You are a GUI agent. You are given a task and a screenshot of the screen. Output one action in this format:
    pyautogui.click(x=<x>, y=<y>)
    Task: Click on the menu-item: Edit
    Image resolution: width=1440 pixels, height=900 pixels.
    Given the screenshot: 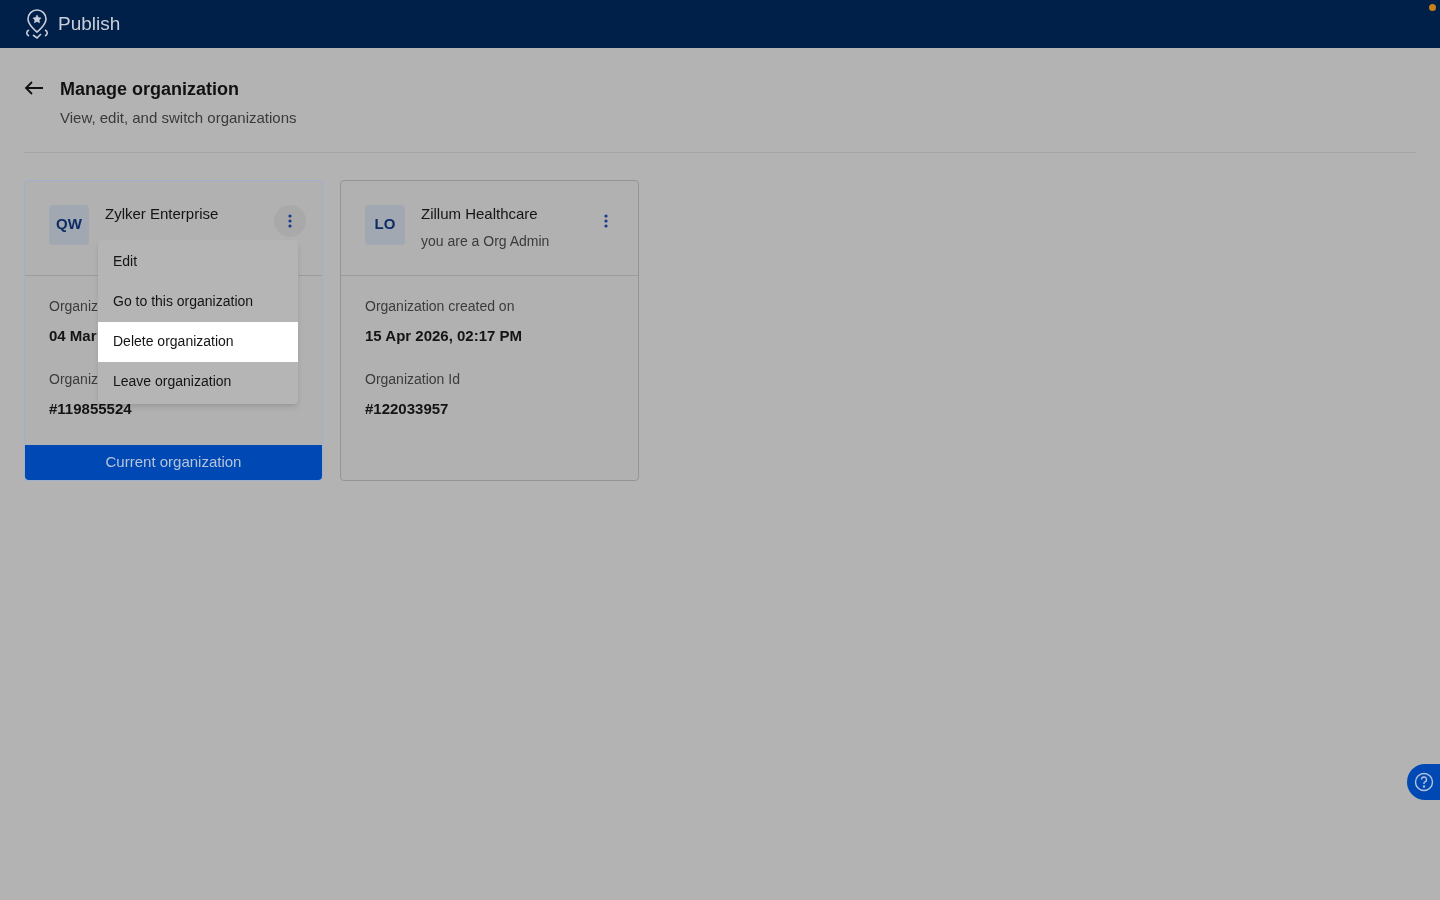 What is the action you would take?
    pyautogui.click(x=198, y=261)
    